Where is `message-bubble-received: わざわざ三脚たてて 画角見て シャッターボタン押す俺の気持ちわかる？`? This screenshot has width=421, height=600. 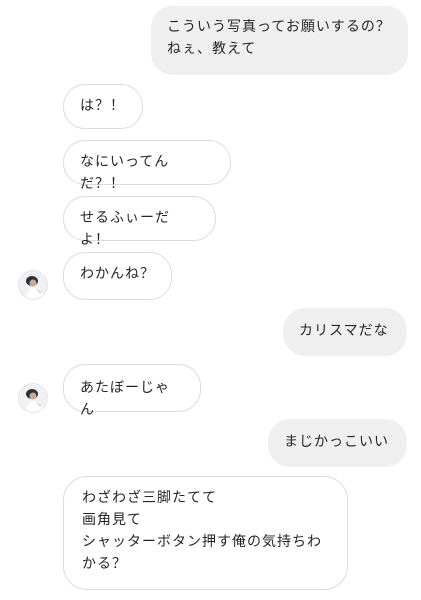 message-bubble-received: わざわざ三脚たてて 画角見て シャッターボタン押す俺の気持ちわかる？ is located at coordinates (205, 533).